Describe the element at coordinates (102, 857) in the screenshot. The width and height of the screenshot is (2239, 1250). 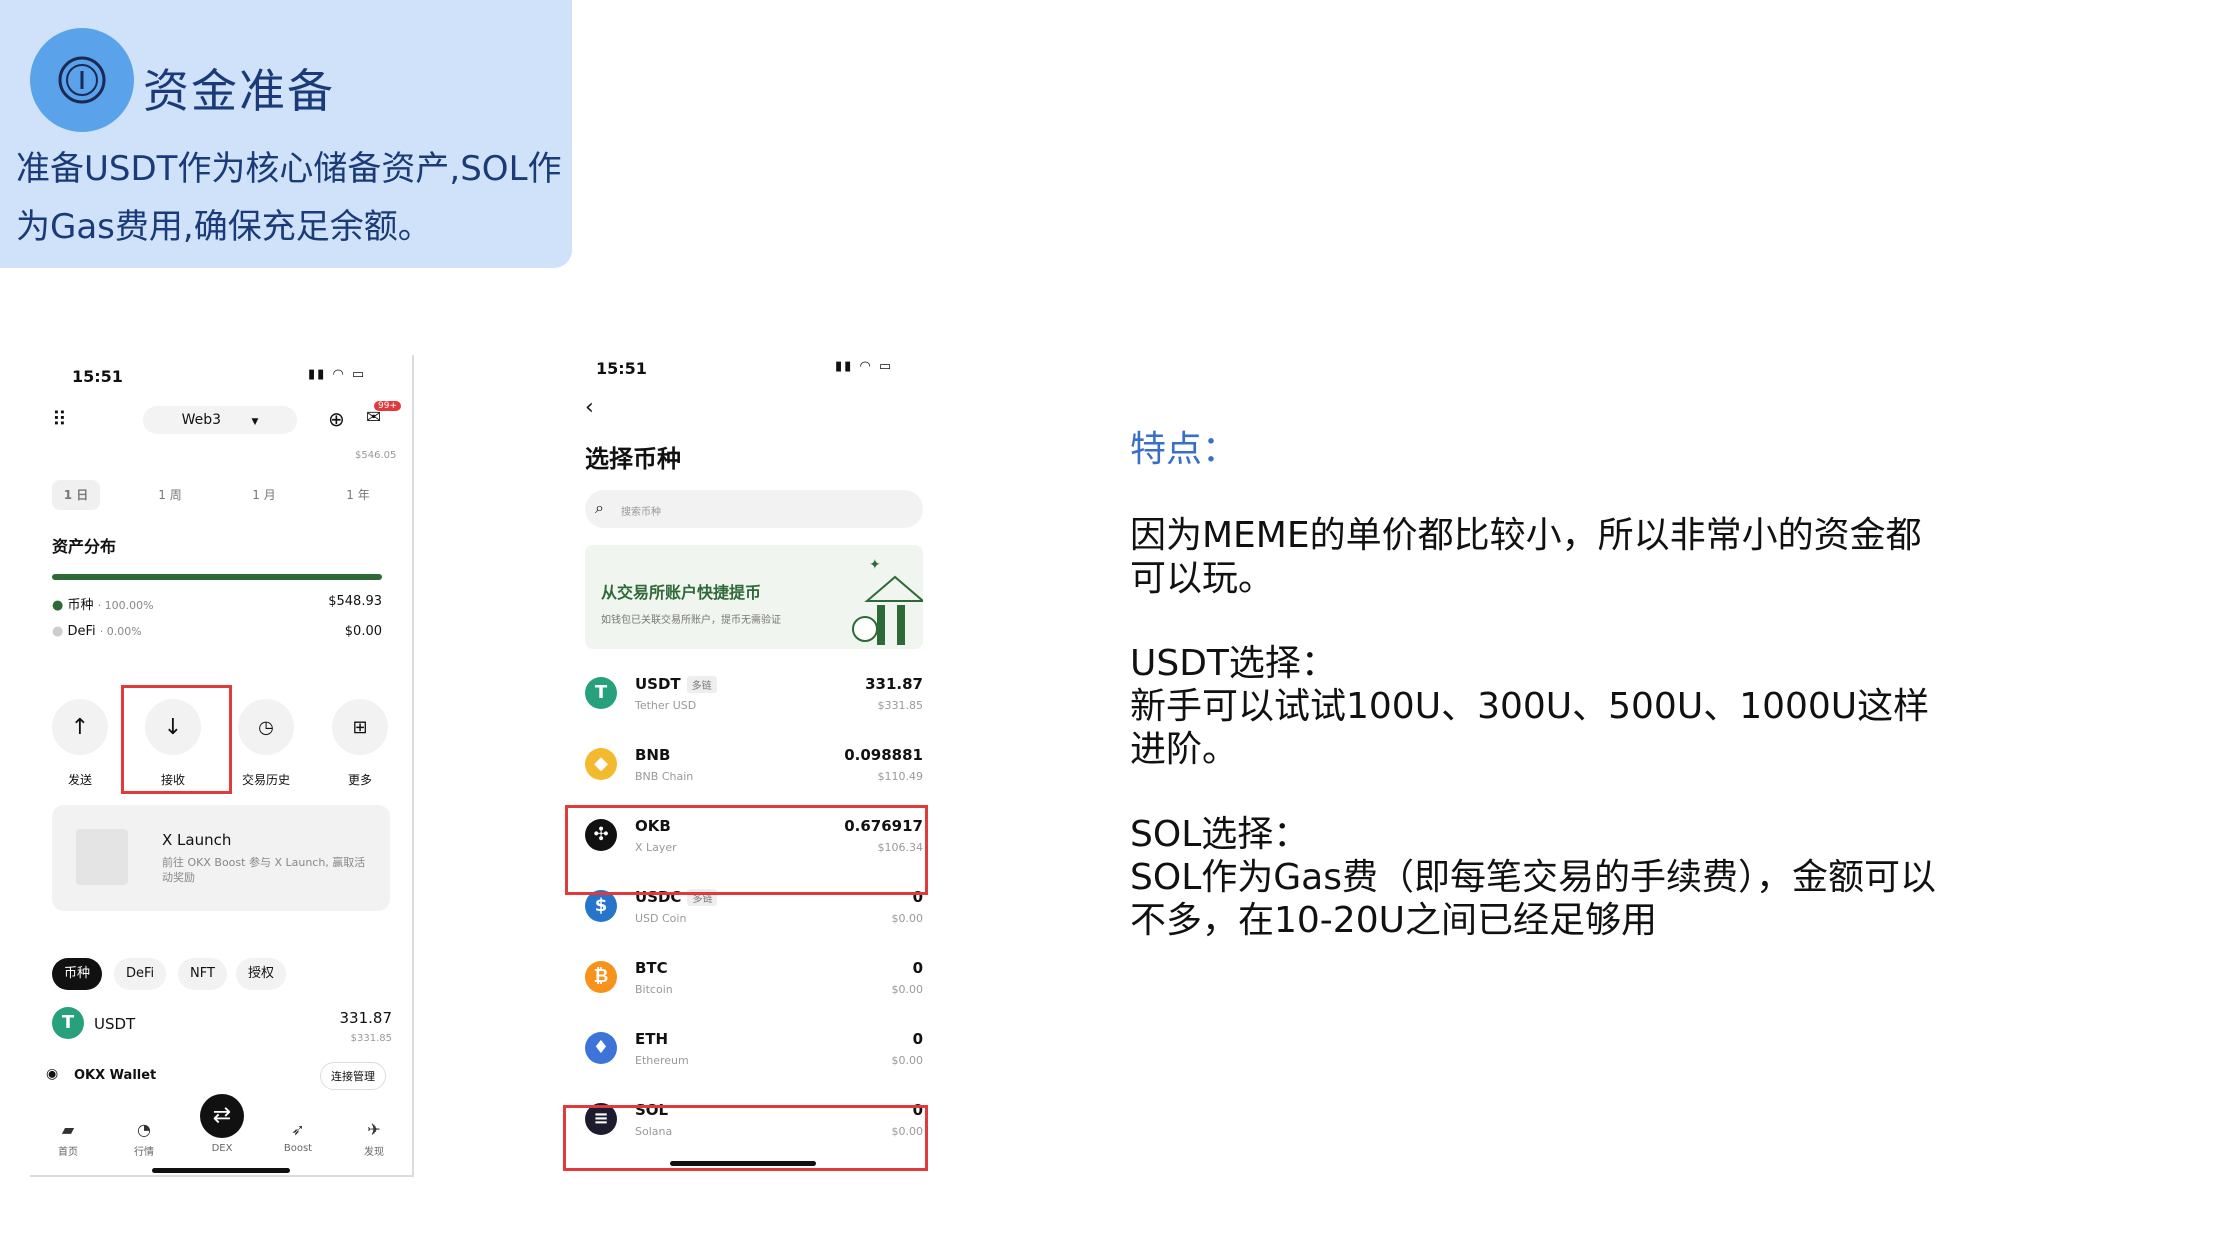
I see `gift-icon` at that location.